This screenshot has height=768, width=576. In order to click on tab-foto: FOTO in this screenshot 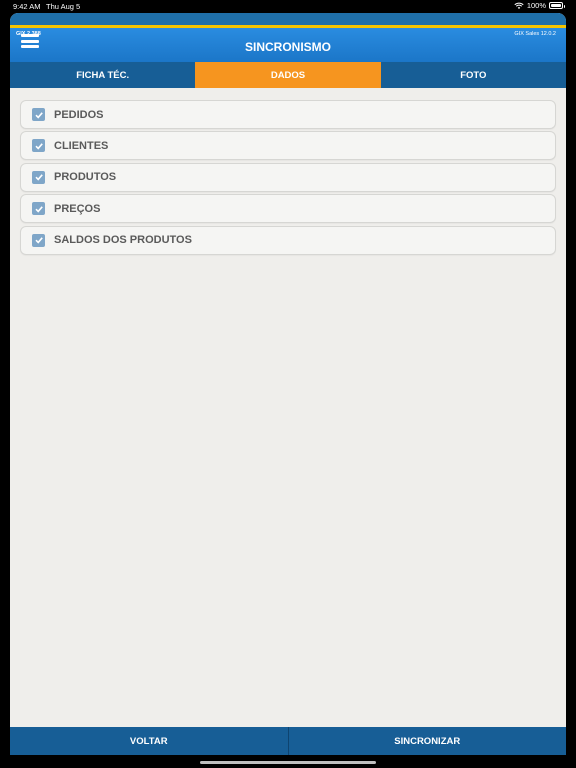, I will do `click(473, 75)`.